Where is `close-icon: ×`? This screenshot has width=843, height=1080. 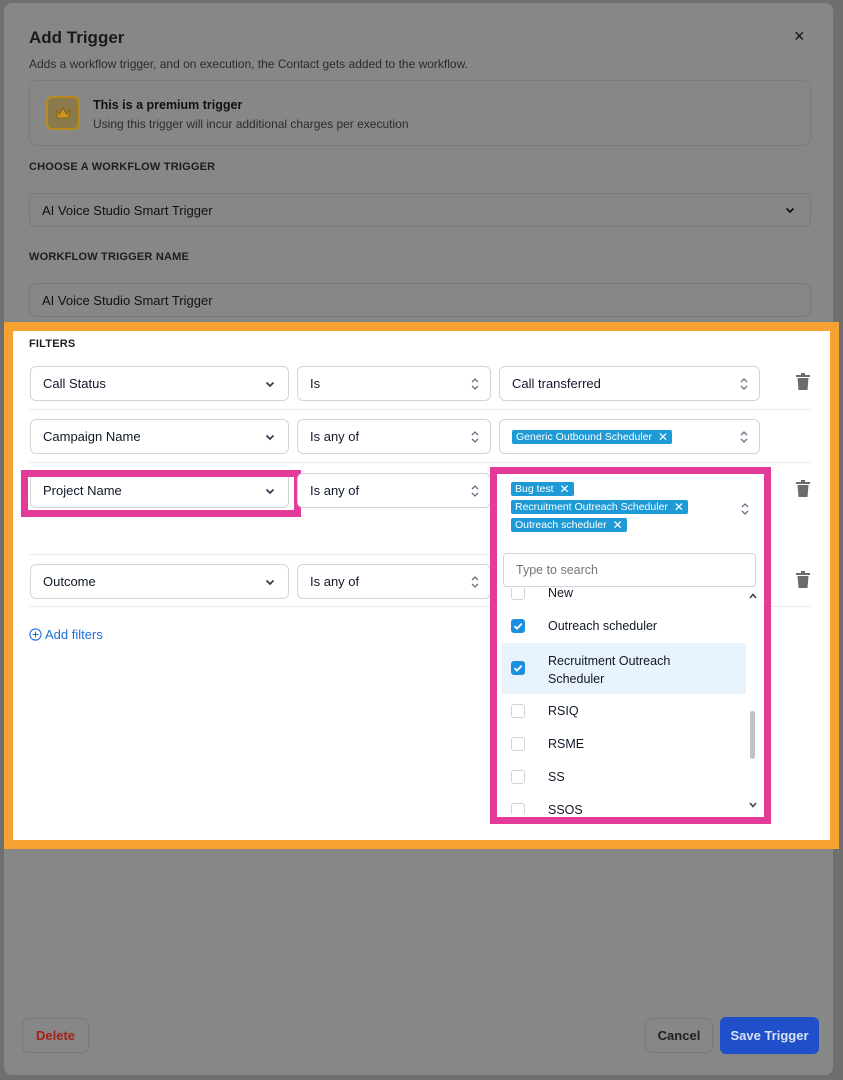
close-icon: × is located at coordinates (799, 36).